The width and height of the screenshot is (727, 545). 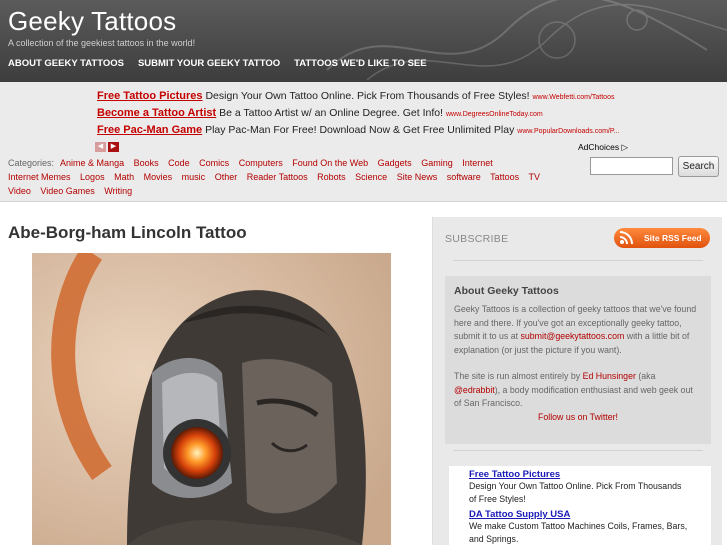 What do you see at coordinates (506, 291) in the screenshot?
I see `about-heading: About Geeky Tattoos` at bounding box center [506, 291].